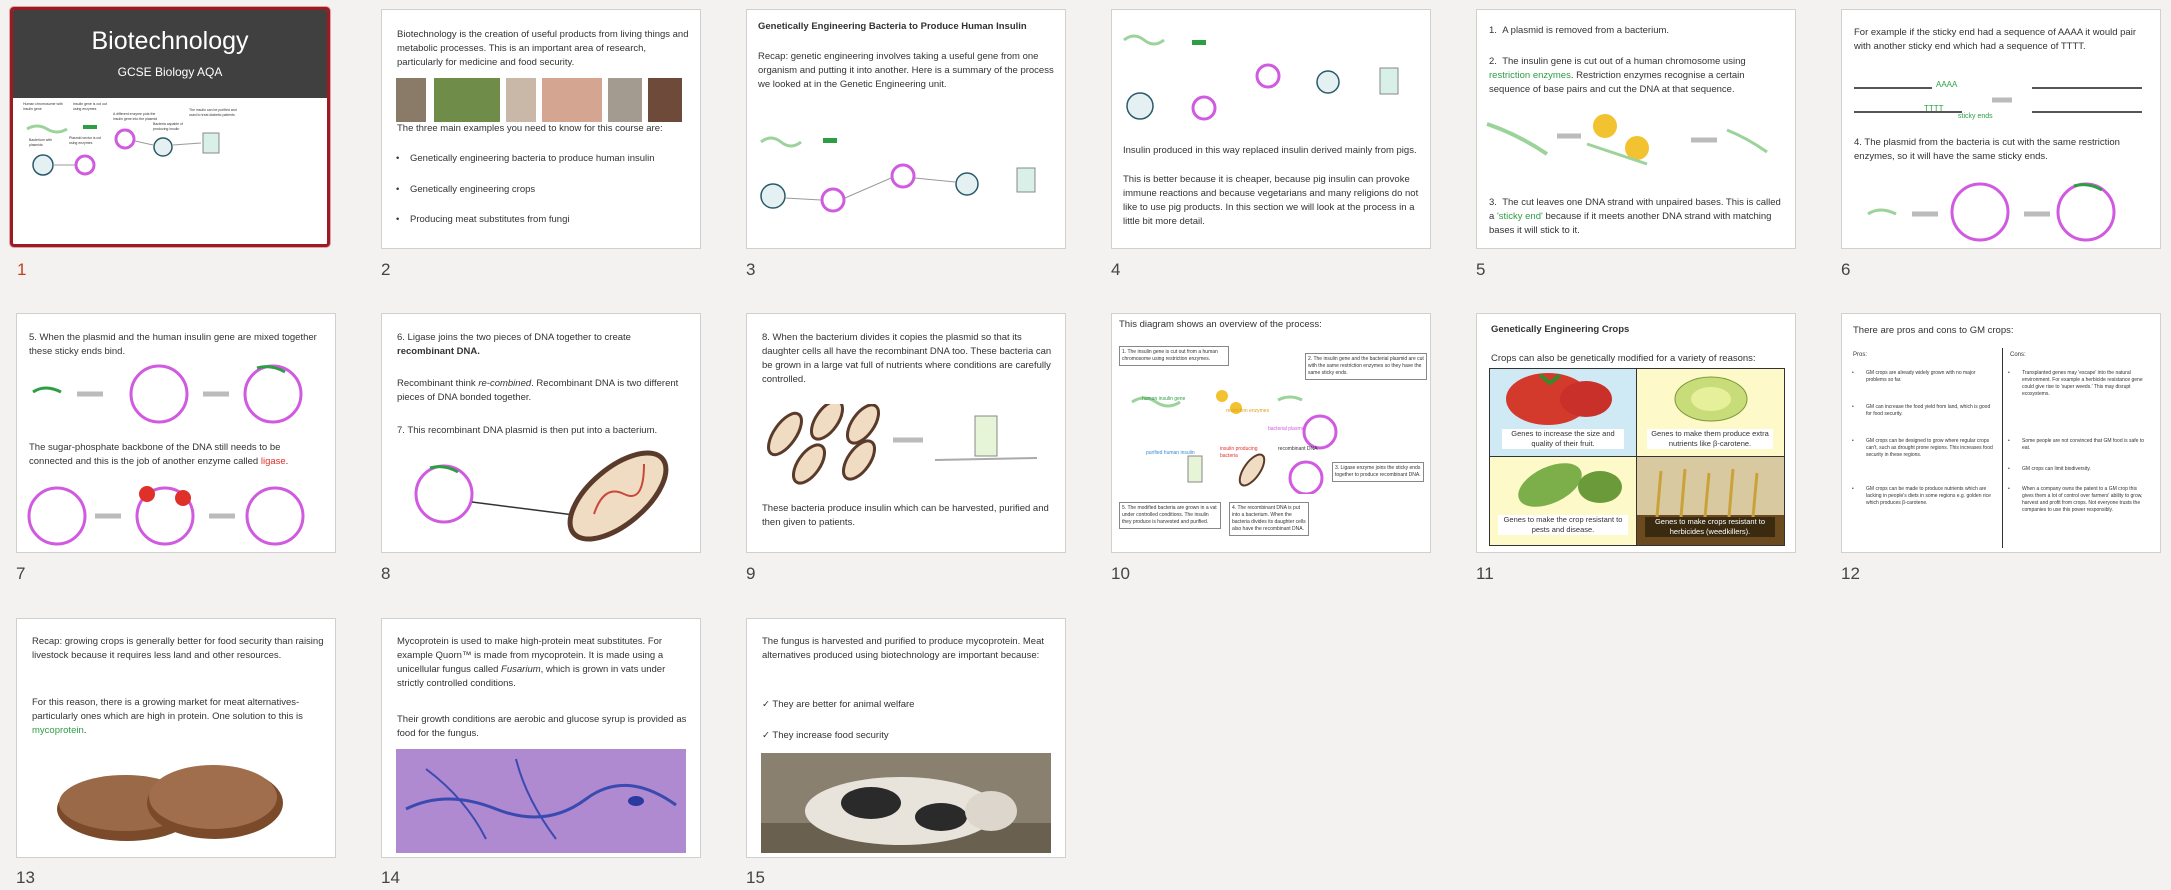  What do you see at coordinates (467, 100) in the screenshot?
I see `mushroom-photo` at bounding box center [467, 100].